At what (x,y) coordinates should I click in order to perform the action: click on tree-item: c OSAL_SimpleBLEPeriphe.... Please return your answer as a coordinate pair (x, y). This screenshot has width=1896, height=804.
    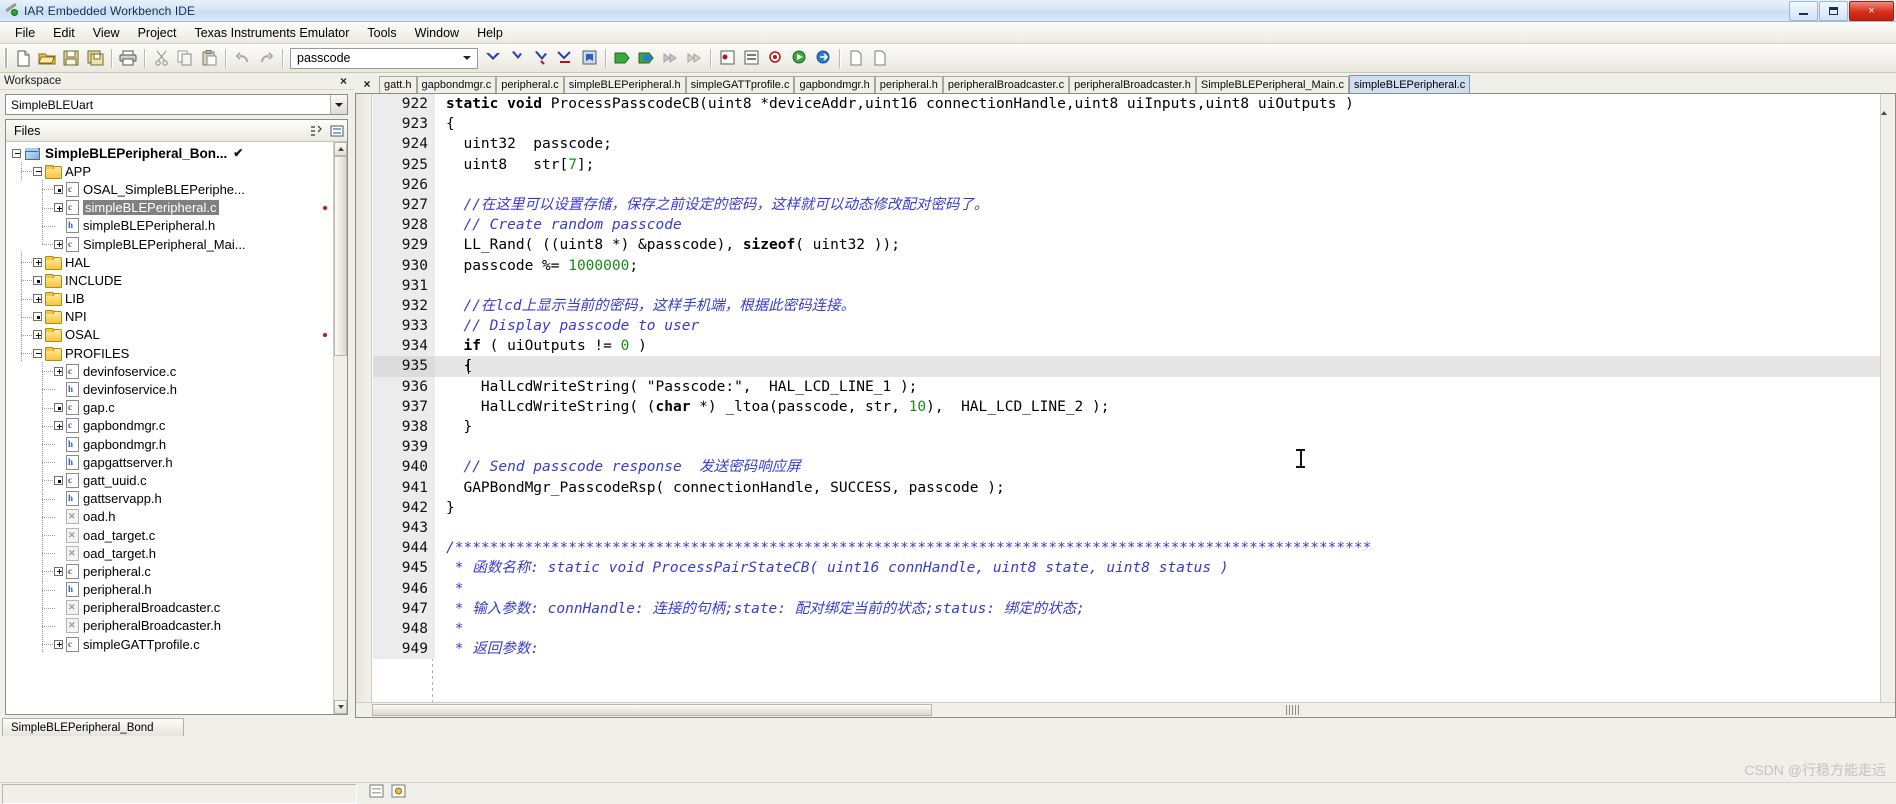
    Looking at the image, I should click on (169, 189).